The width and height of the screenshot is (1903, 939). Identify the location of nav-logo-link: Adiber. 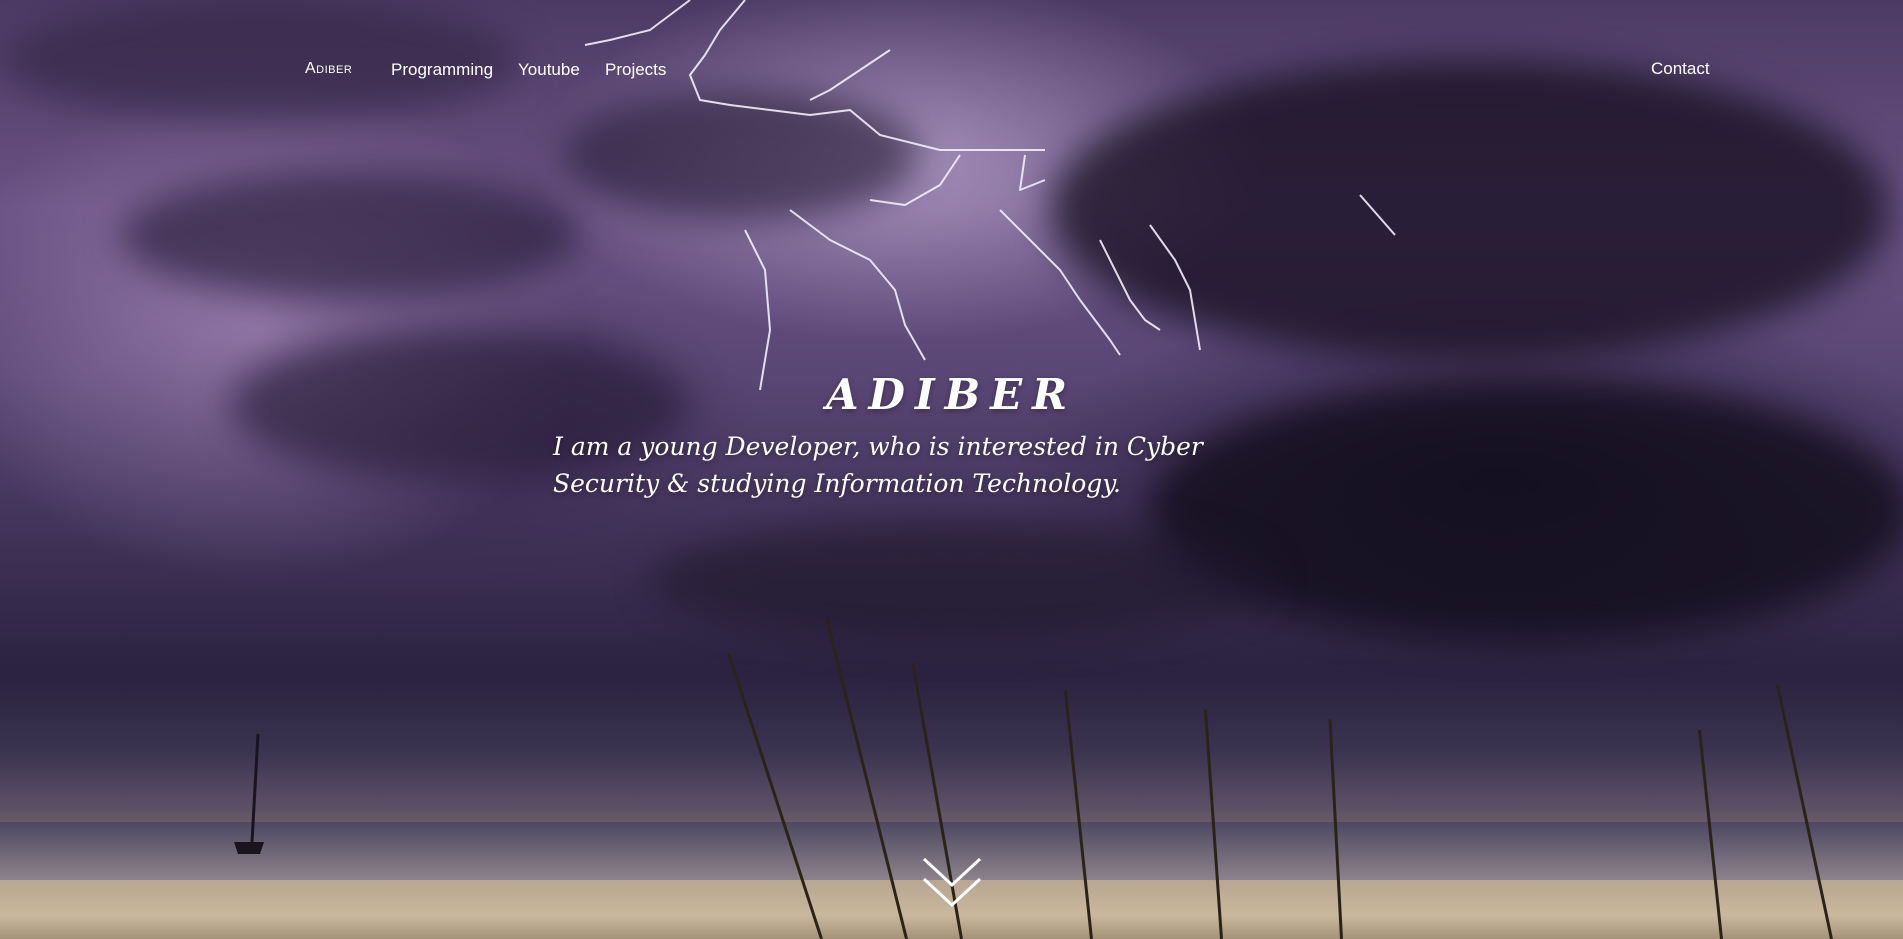
(328, 69).